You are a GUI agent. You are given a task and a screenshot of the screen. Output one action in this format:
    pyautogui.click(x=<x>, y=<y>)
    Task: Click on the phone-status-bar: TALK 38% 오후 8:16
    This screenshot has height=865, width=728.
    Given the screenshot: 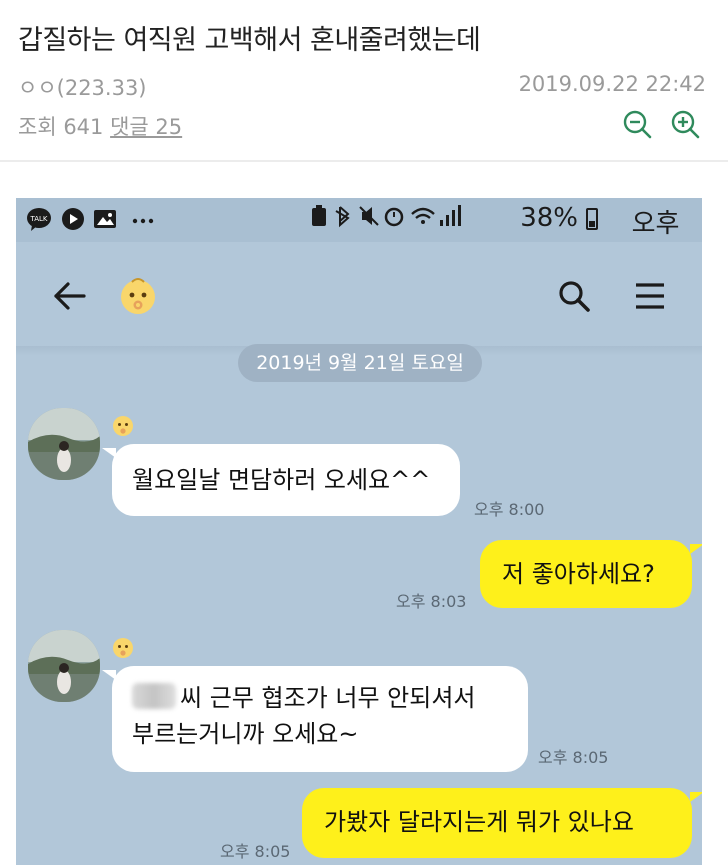 What is the action you would take?
    pyautogui.click(x=359, y=234)
    